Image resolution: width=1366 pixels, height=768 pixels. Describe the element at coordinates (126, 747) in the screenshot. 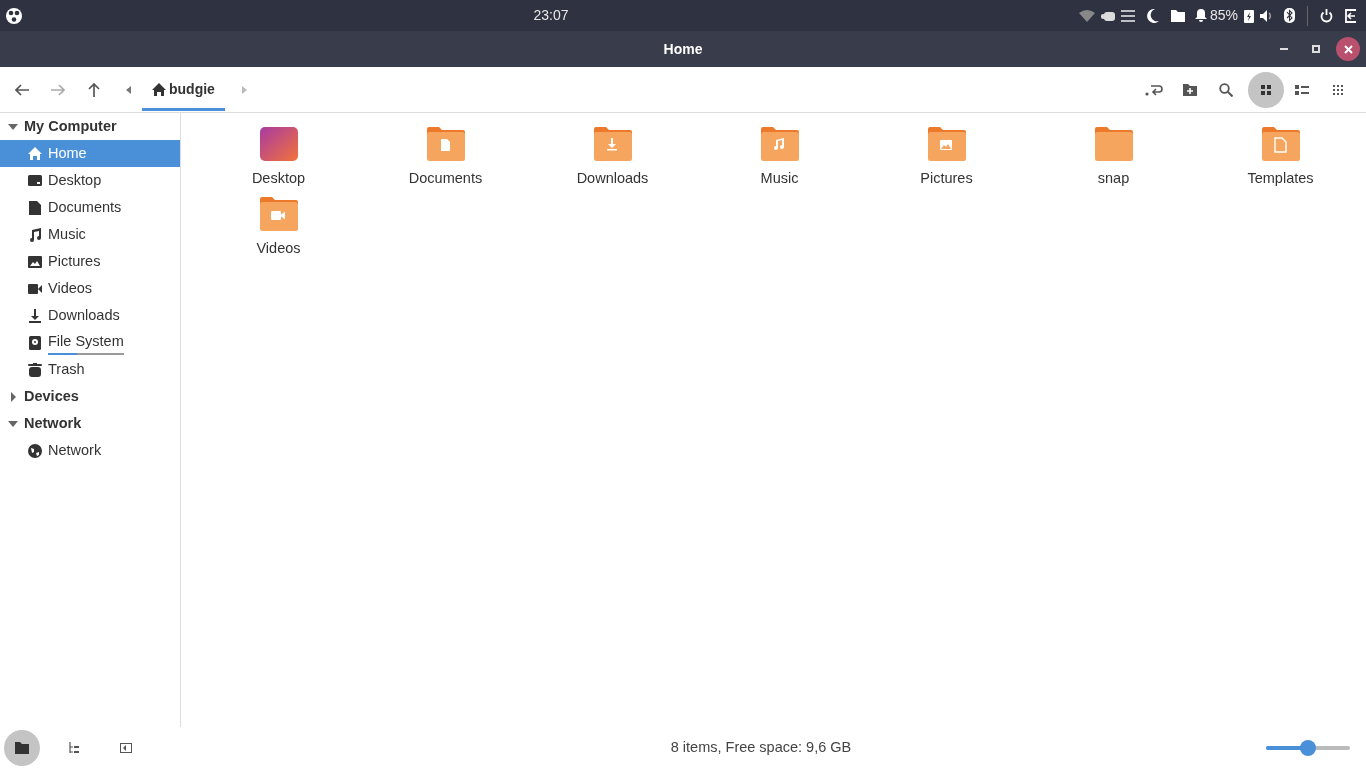

I see `sidebar-toggle-icon` at that location.